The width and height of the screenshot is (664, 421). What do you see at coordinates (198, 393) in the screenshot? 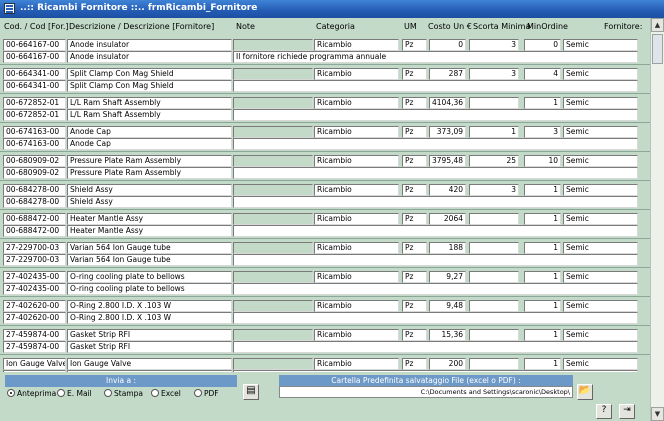
I see `radio-dot-icon` at bounding box center [198, 393].